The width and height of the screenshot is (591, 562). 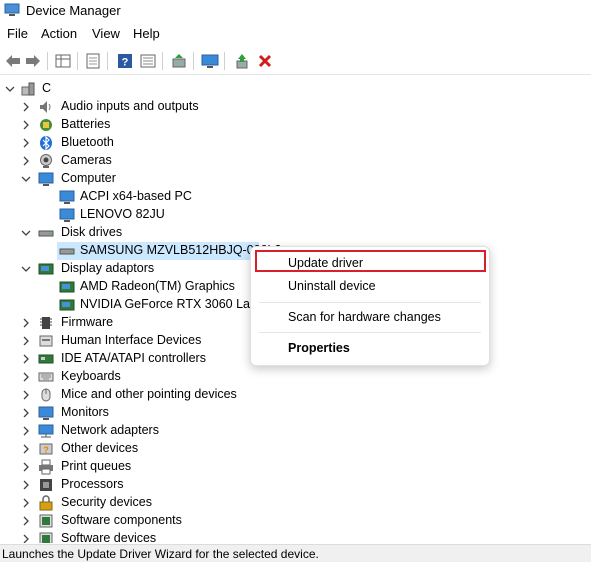 What do you see at coordinates (146, 33) in the screenshot?
I see `menu-help: Help` at bounding box center [146, 33].